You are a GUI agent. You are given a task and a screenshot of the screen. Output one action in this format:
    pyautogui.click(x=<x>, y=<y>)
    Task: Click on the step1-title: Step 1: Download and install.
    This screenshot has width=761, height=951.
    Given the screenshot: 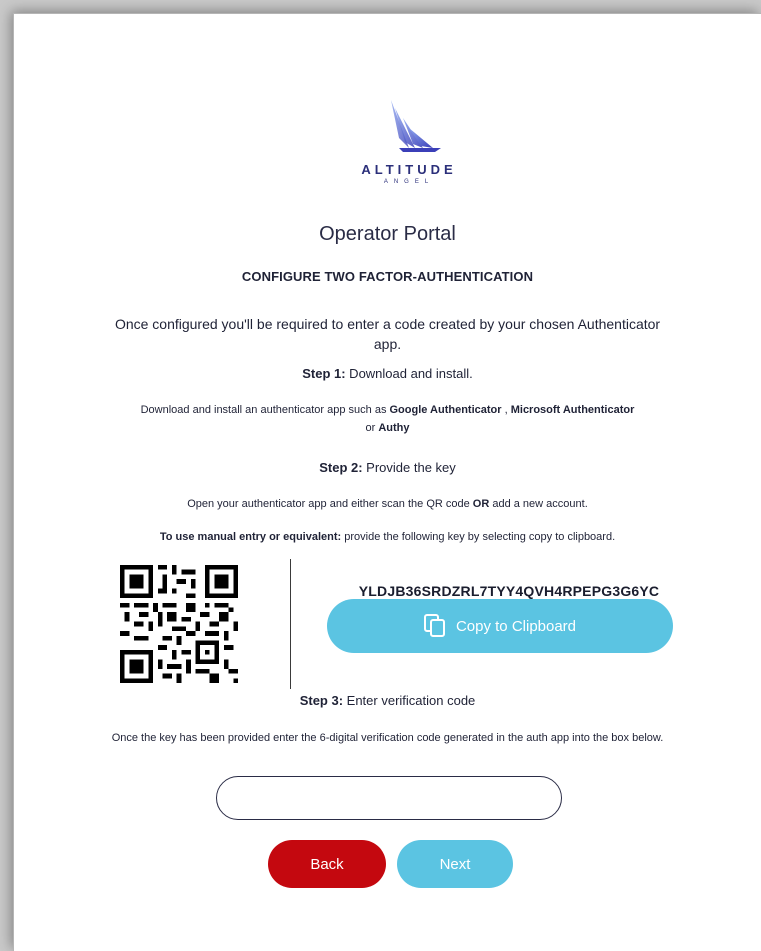 What is the action you would take?
    pyautogui.click(x=387, y=373)
    